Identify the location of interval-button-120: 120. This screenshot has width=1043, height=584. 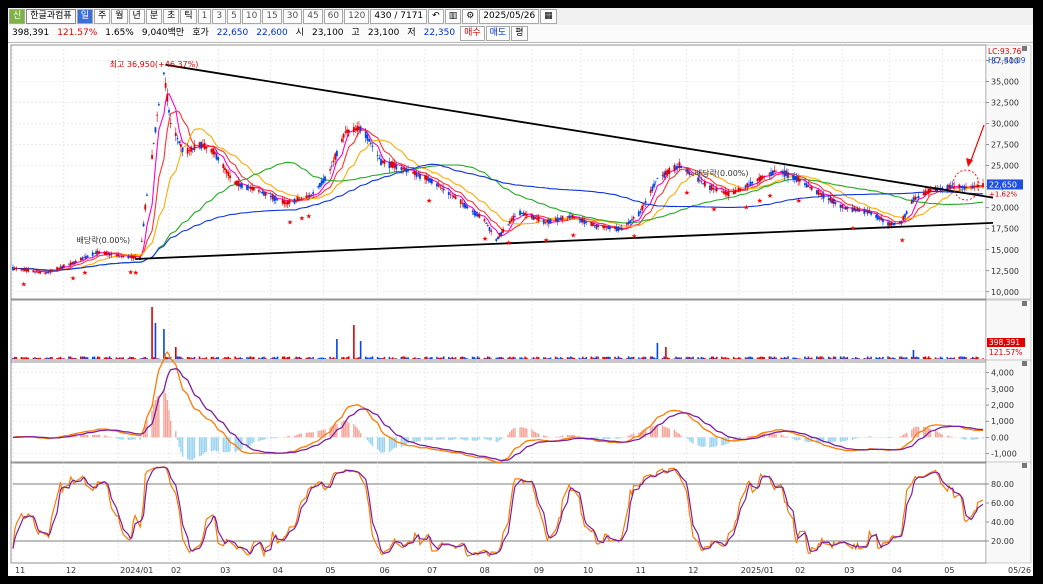
(357, 16).